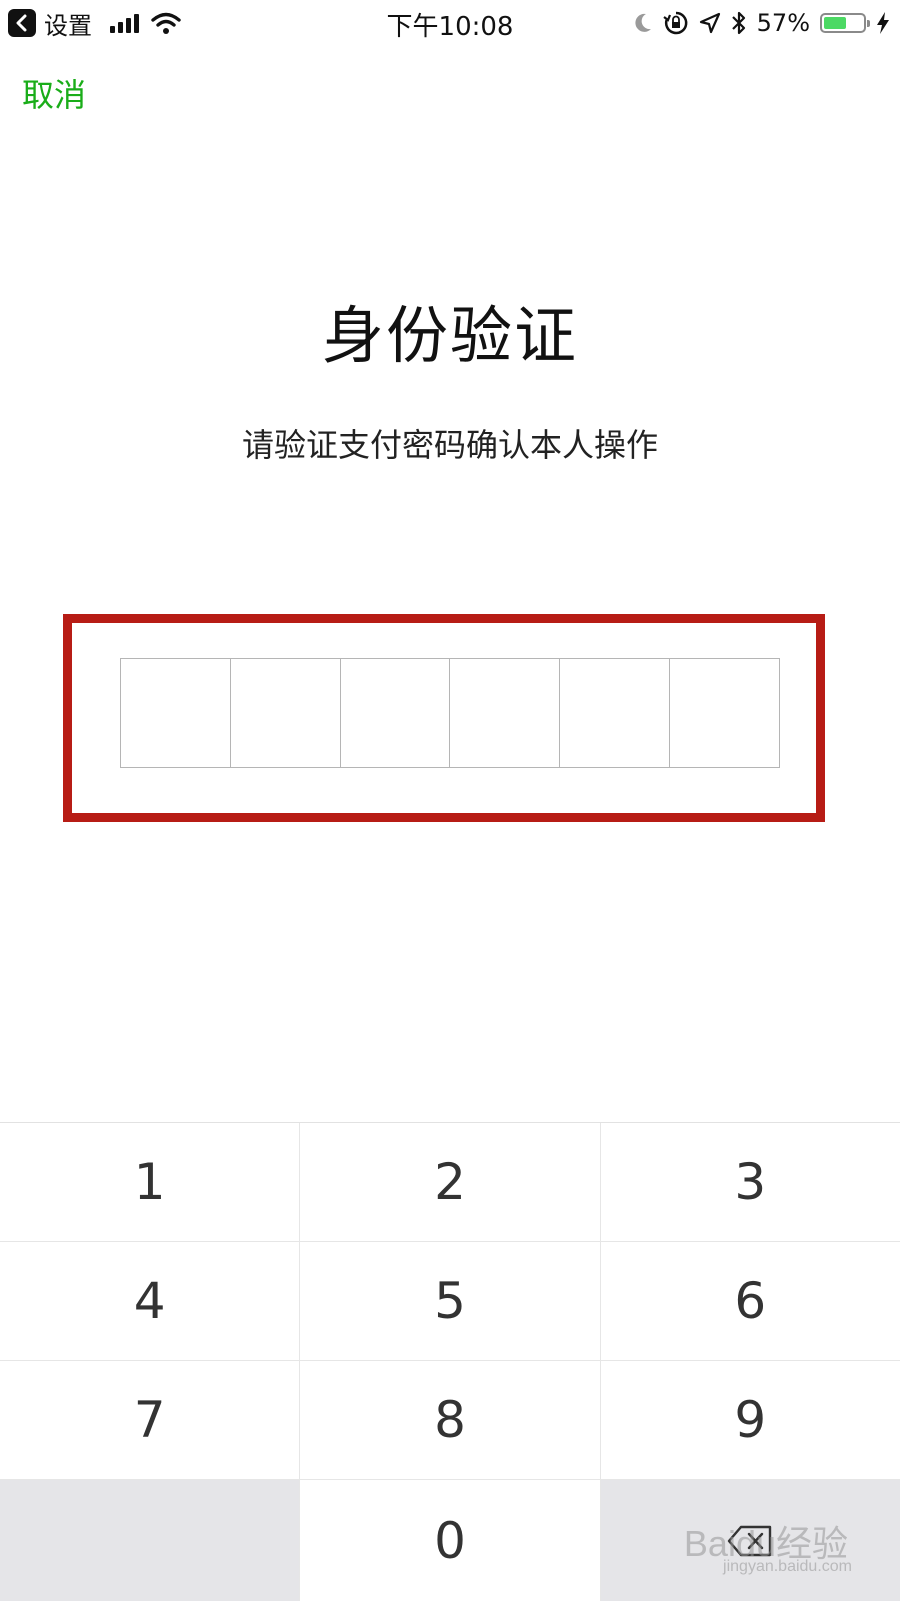 The width and height of the screenshot is (900, 1601). I want to click on key-6: 6, so click(750, 1301).